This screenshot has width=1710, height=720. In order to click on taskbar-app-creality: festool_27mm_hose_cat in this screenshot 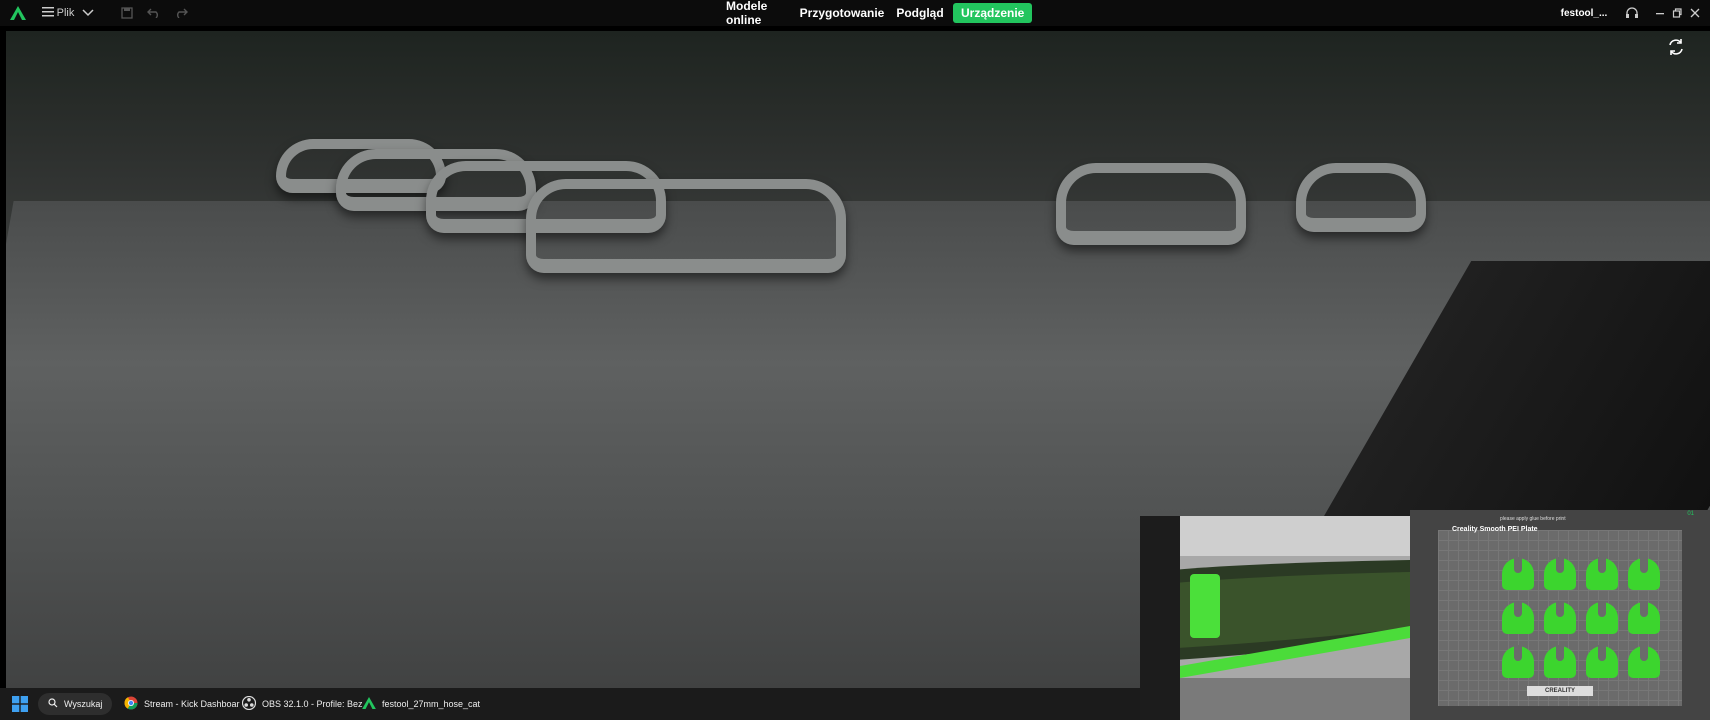, I will do `click(421, 704)`.